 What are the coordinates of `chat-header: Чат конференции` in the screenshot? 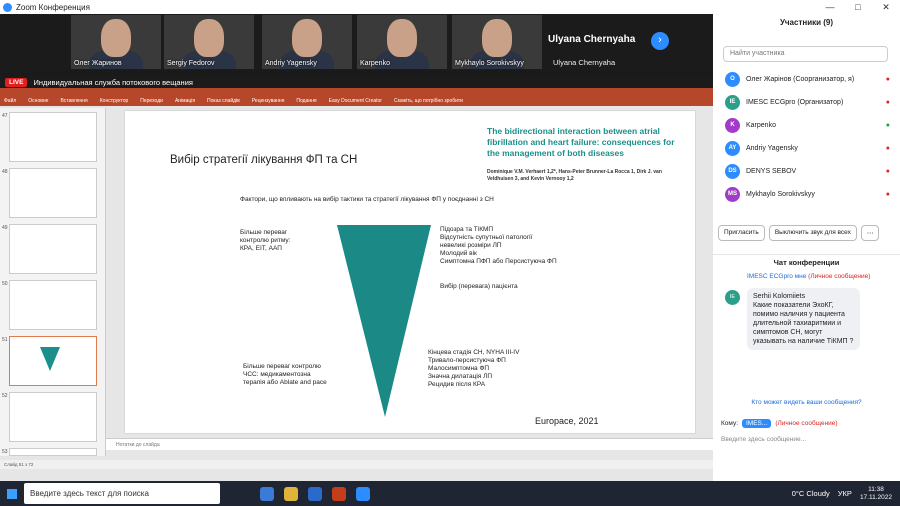 It's located at (806, 260).